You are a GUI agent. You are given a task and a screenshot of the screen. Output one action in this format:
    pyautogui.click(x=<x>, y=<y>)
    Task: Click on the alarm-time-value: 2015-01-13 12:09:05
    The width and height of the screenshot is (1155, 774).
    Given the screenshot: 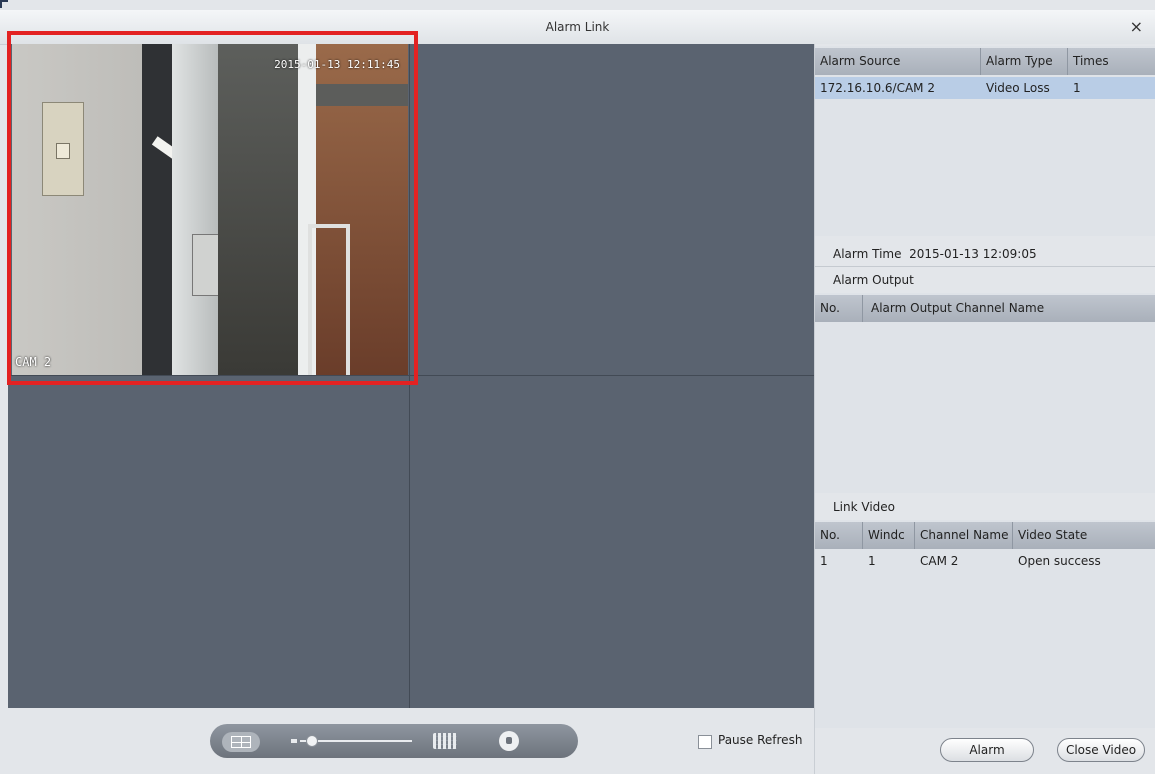 What is the action you would take?
    pyautogui.click(x=973, y=254)
    